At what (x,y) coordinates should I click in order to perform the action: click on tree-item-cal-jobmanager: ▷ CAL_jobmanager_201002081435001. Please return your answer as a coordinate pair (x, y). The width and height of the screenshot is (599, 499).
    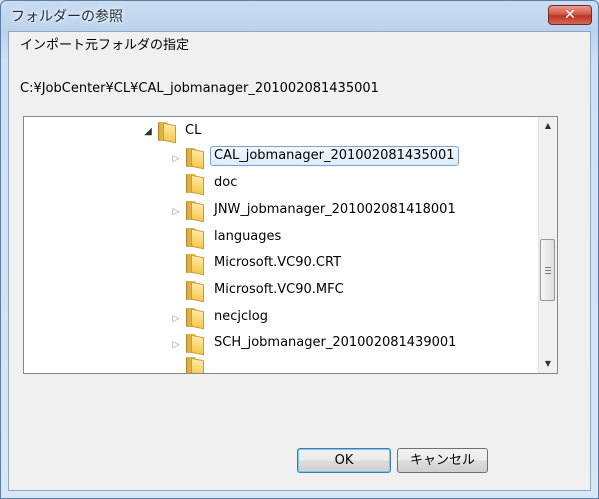
    Looking at the image, I should click on (241, 158).